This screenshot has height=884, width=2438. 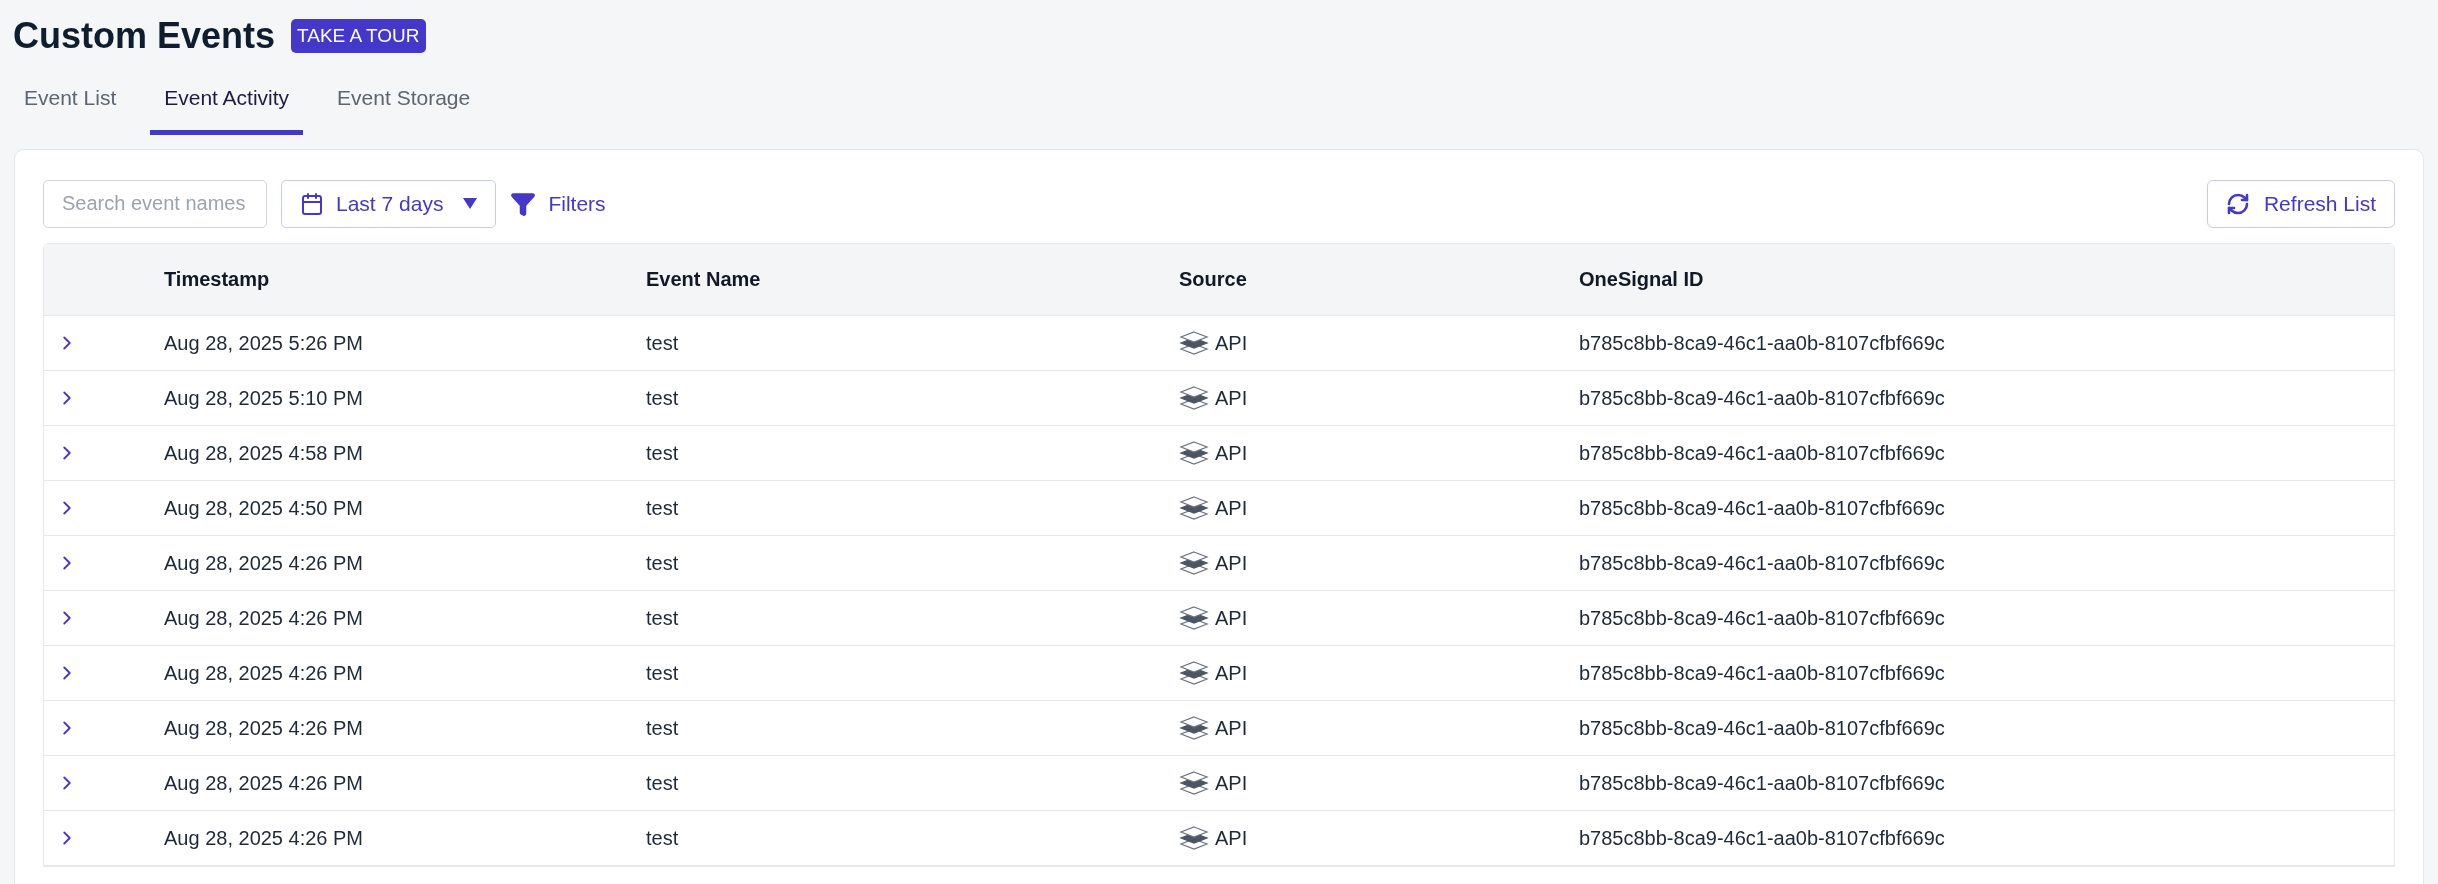 What do you see at coordinates (312, 203) in the screenshot?
I see `calendar-icon` at bounding box center [312, 203].